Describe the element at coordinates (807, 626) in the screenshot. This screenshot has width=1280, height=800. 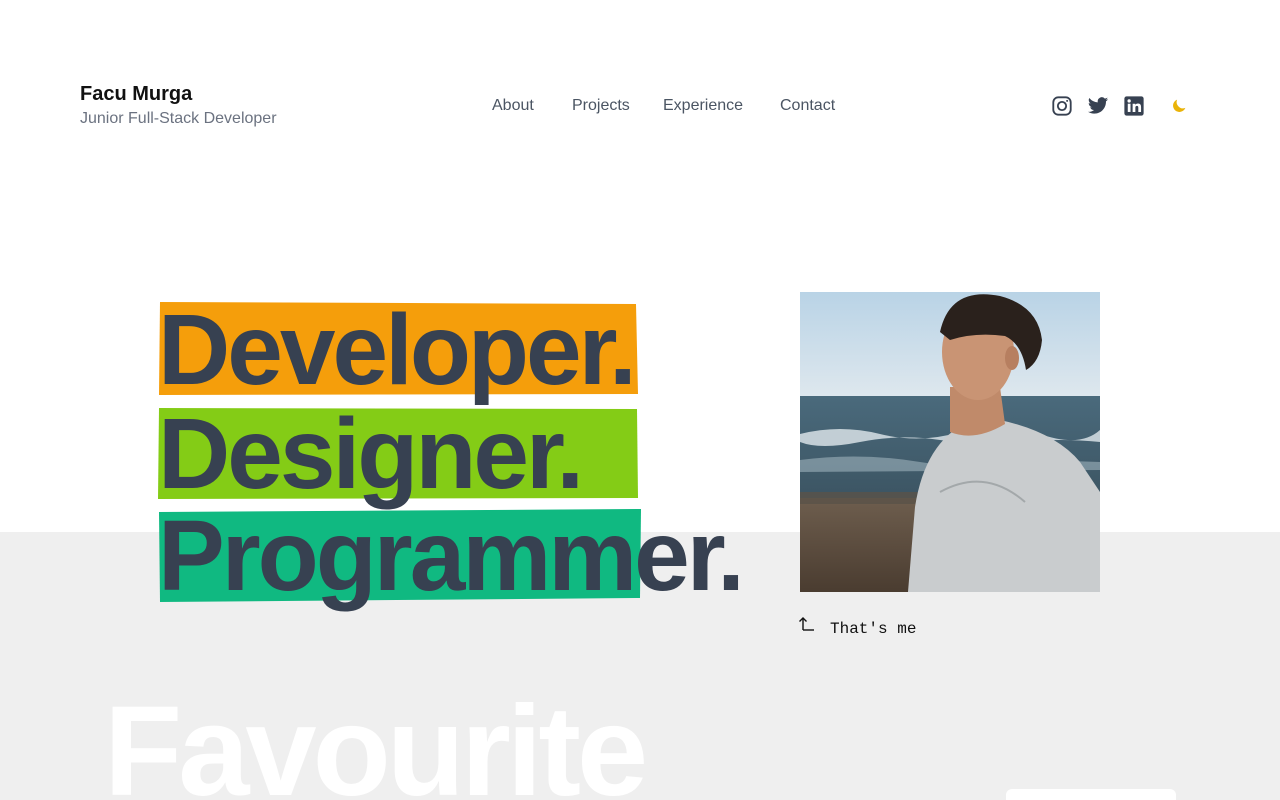
I see `arrow-up-left-icon` at that location.